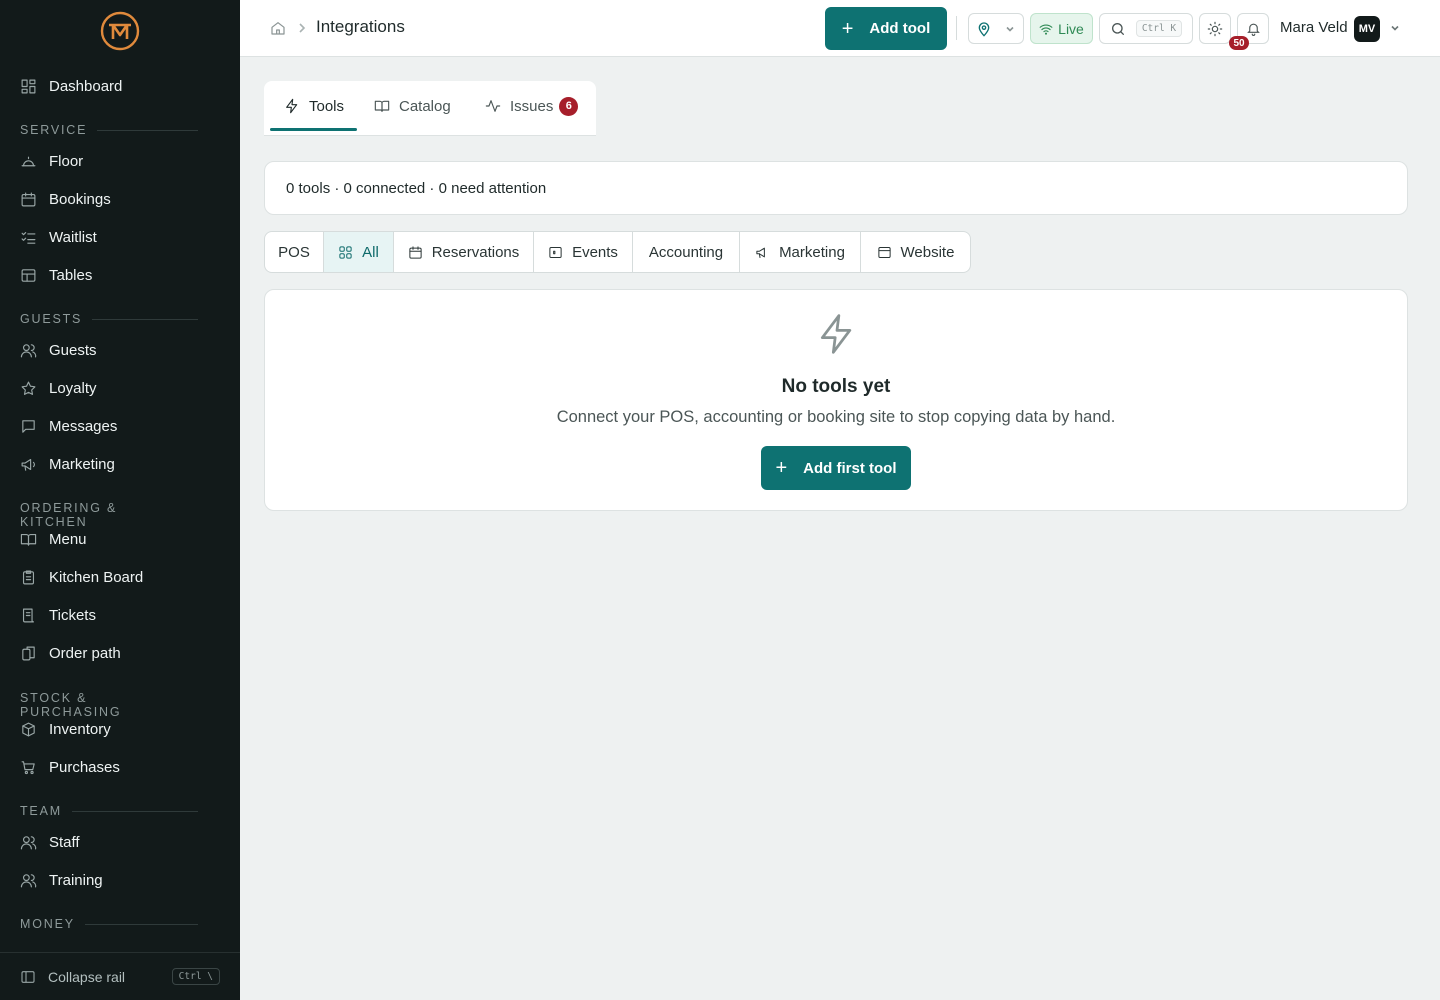  I want to click on sidebar-item-marketing: Marketing, so click(120, 464).